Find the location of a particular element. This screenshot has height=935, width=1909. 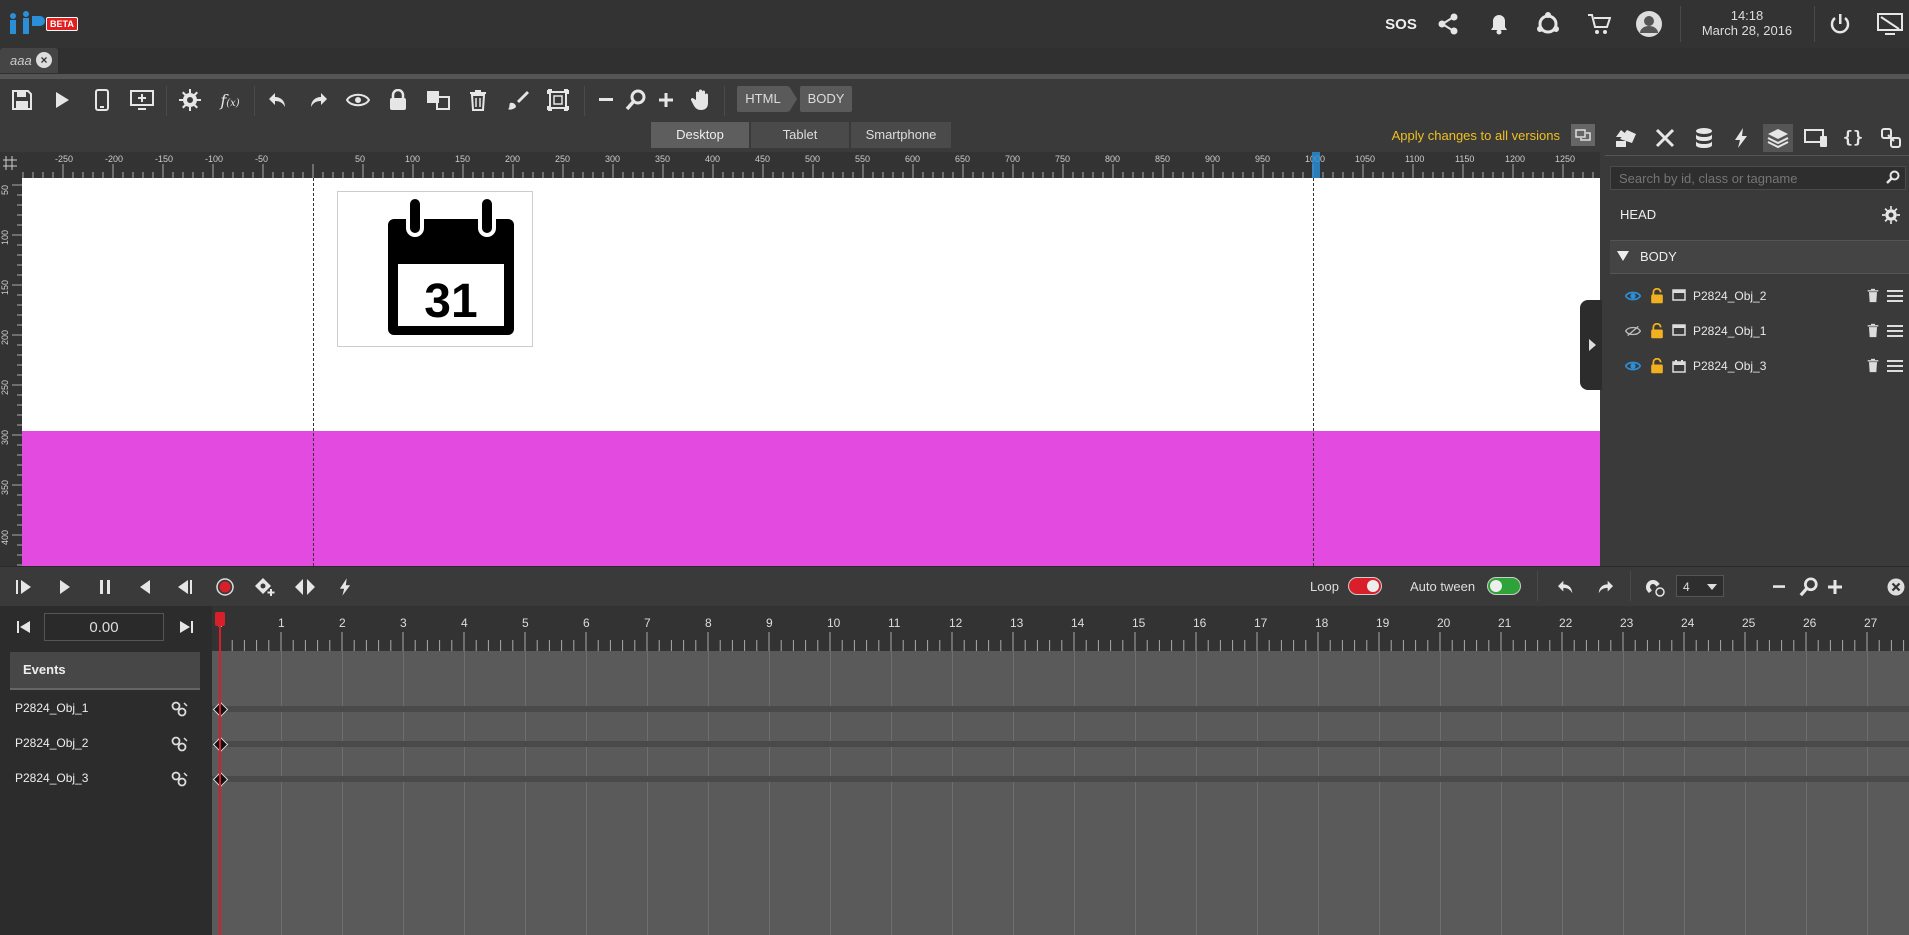

keyframe-nav-button is located at coordinates (305, 587).